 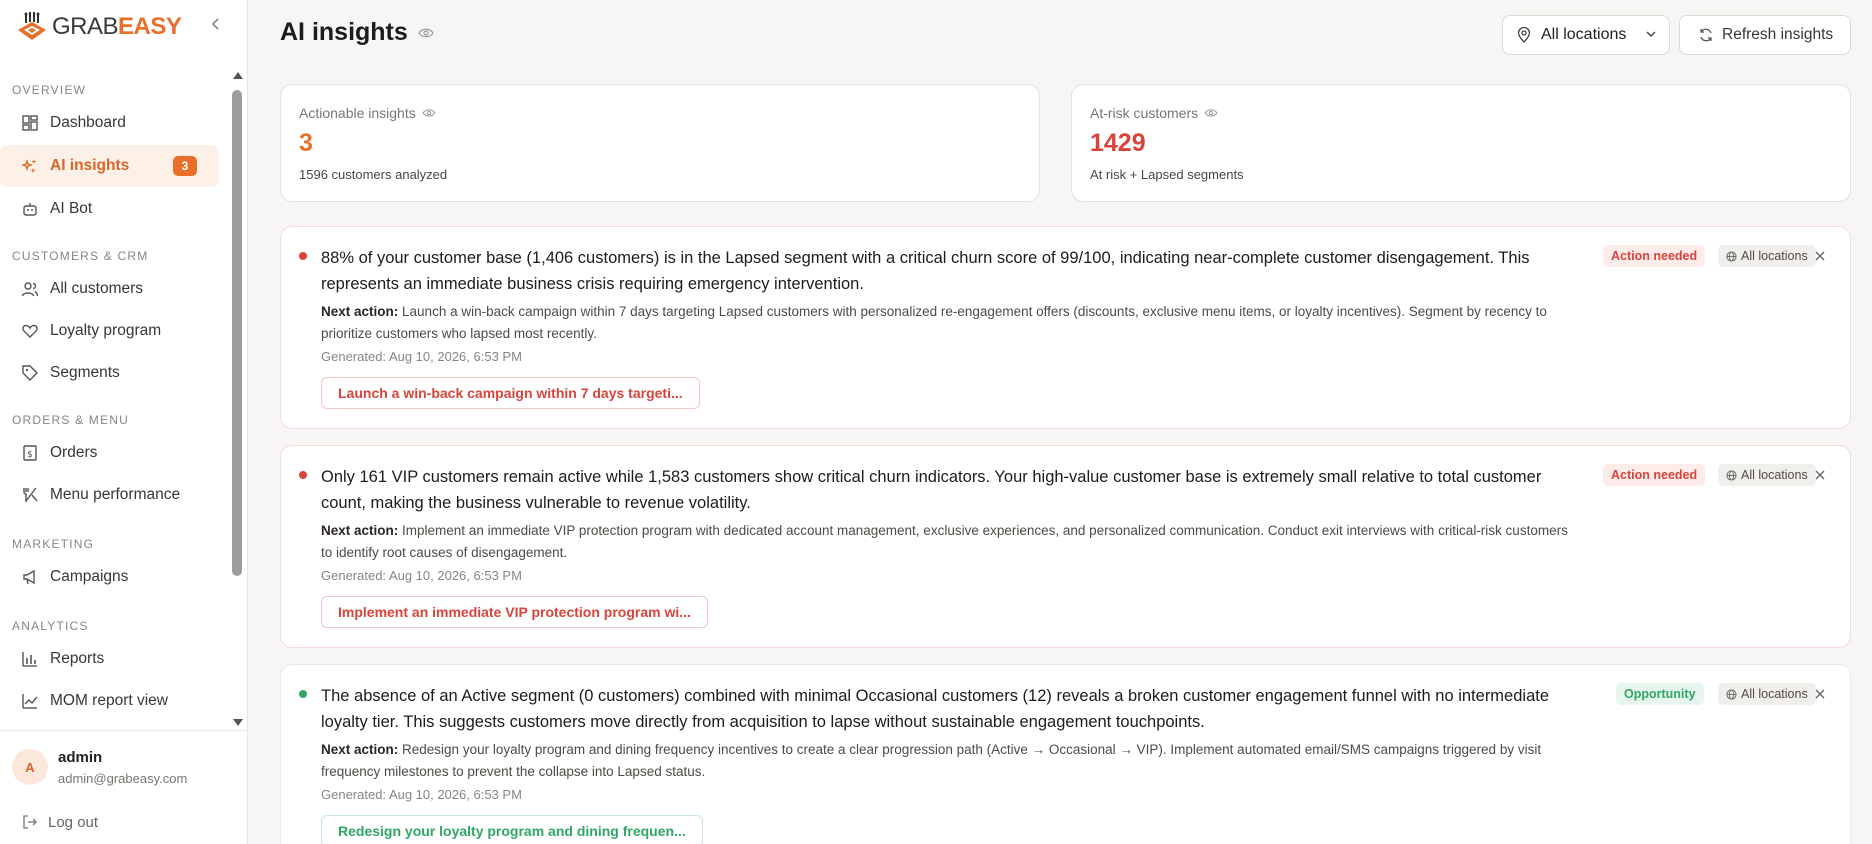 I want to click on avatar: A, so click(x=30, y=767).